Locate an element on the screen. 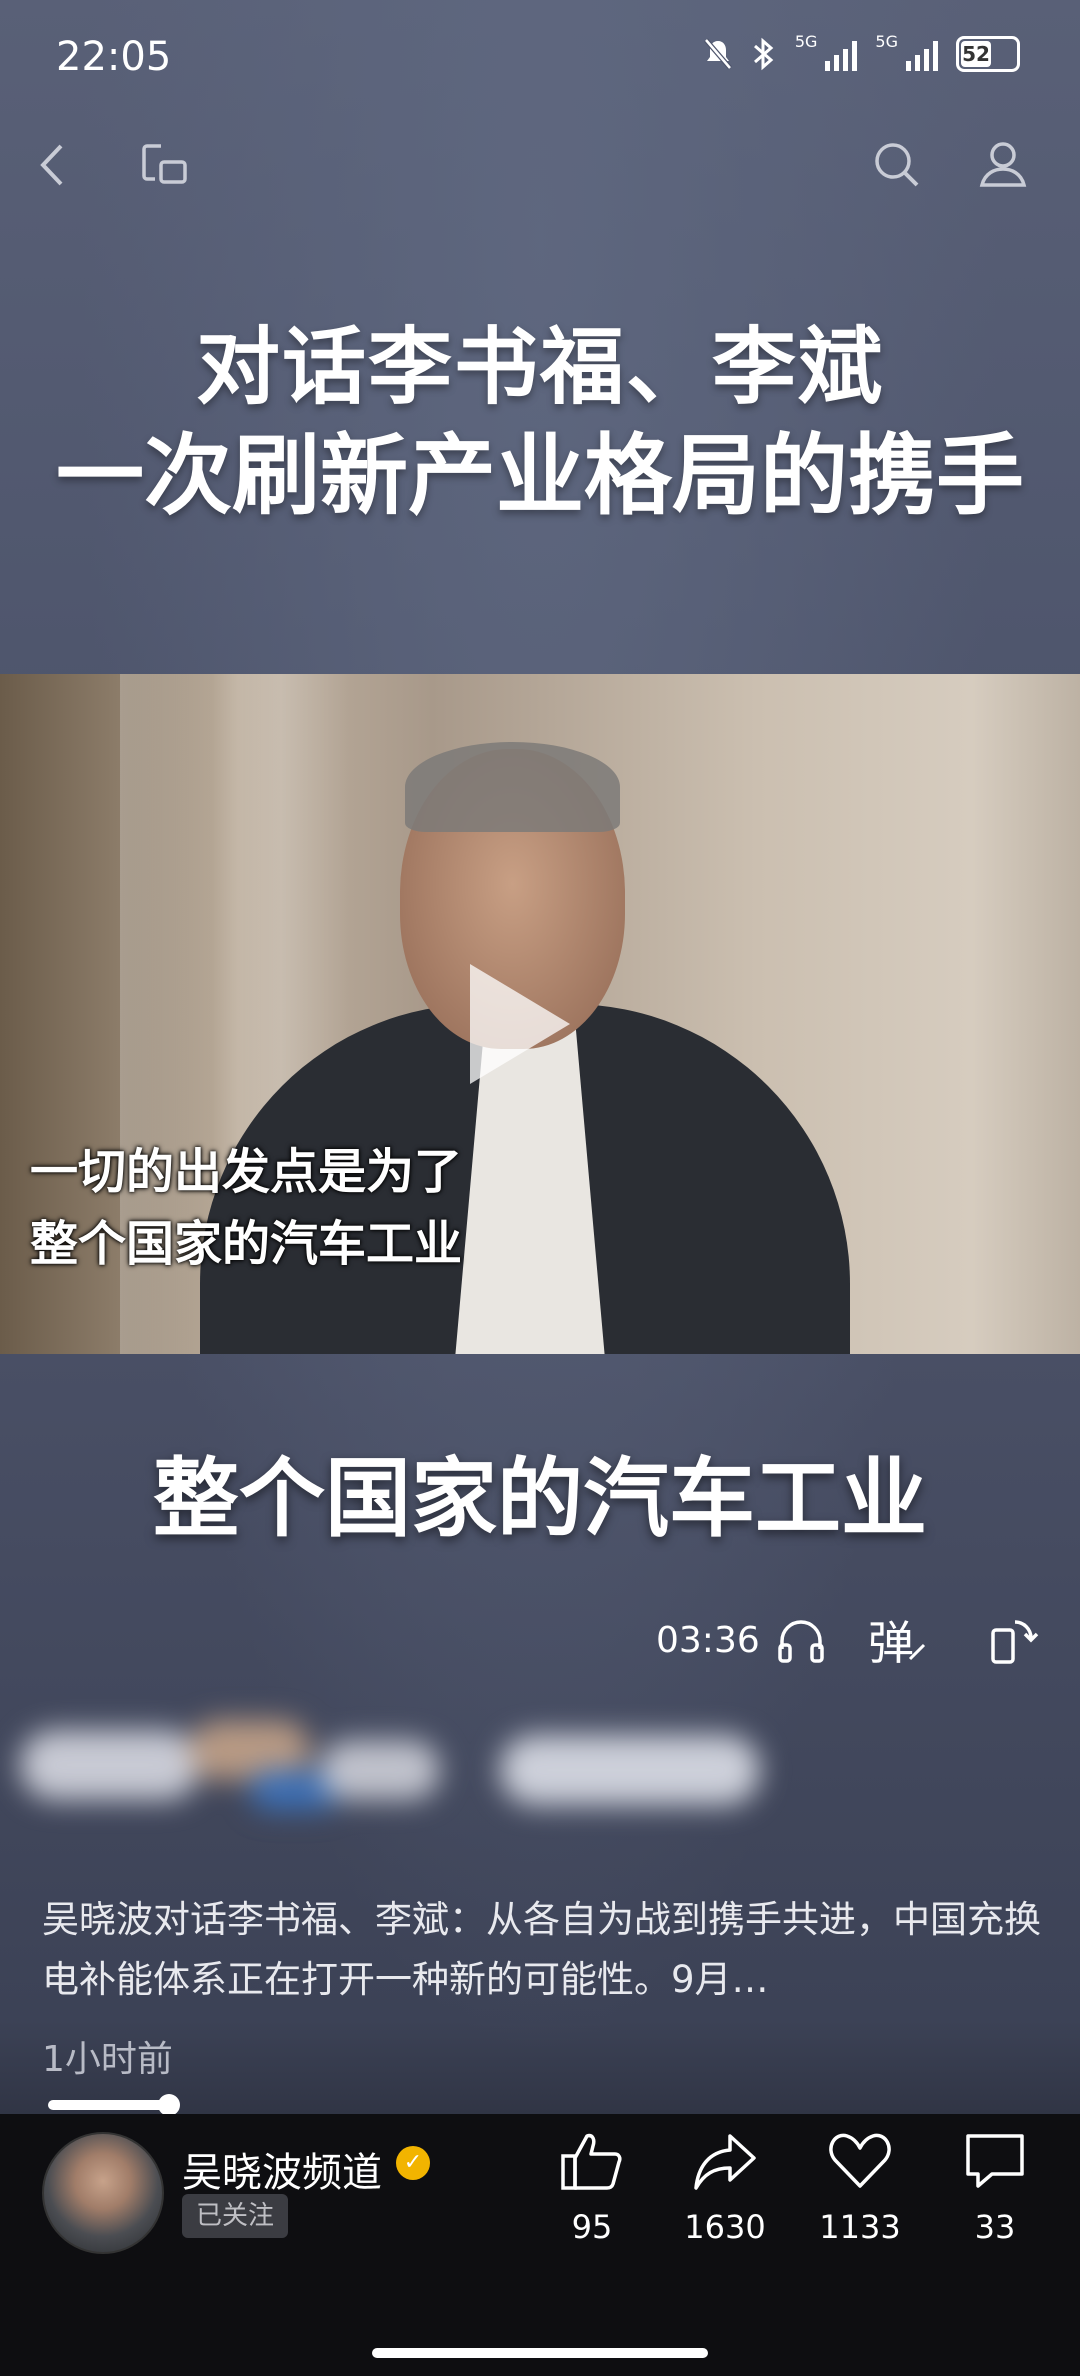 Image resolution: width=1080 pixels, height=2376 pixels. favorite-count: 1133 is located at coordinates (860, 2227).